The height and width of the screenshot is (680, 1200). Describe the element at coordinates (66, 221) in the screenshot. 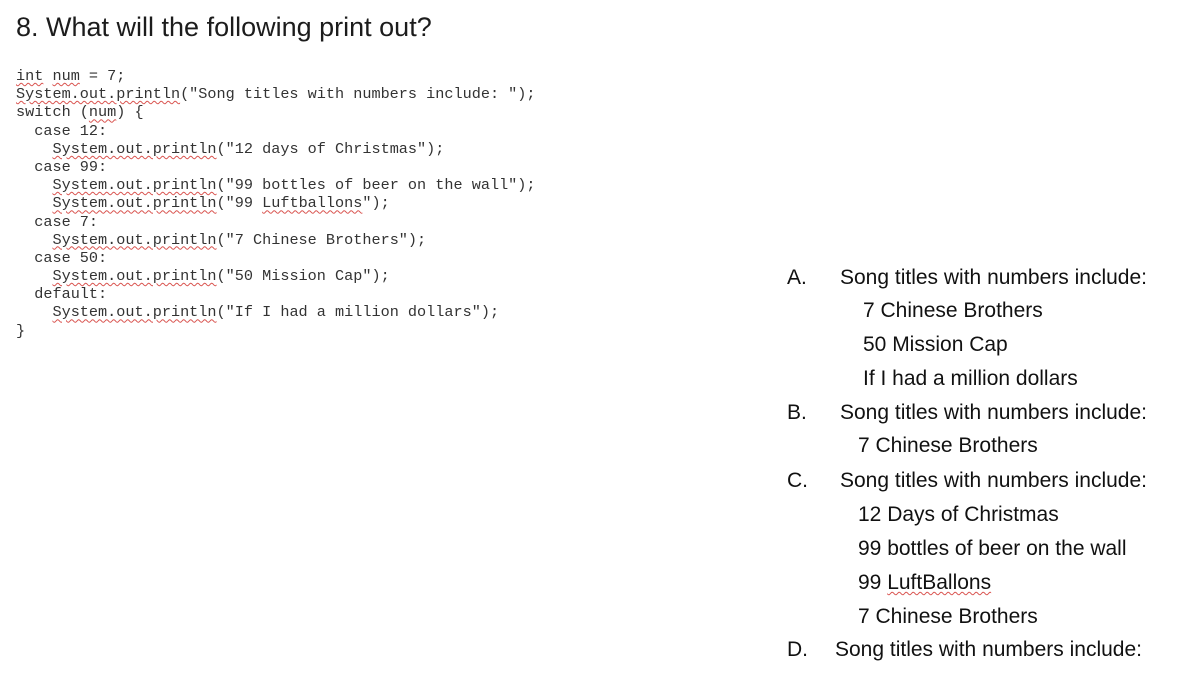

I see `code-token: case 7:` at that location.